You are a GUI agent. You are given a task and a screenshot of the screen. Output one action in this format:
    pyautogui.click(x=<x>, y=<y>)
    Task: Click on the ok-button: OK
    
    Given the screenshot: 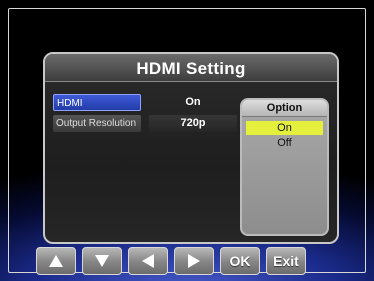 What is the action you would take?
    pyautogui.click(x=240, y=261)
    